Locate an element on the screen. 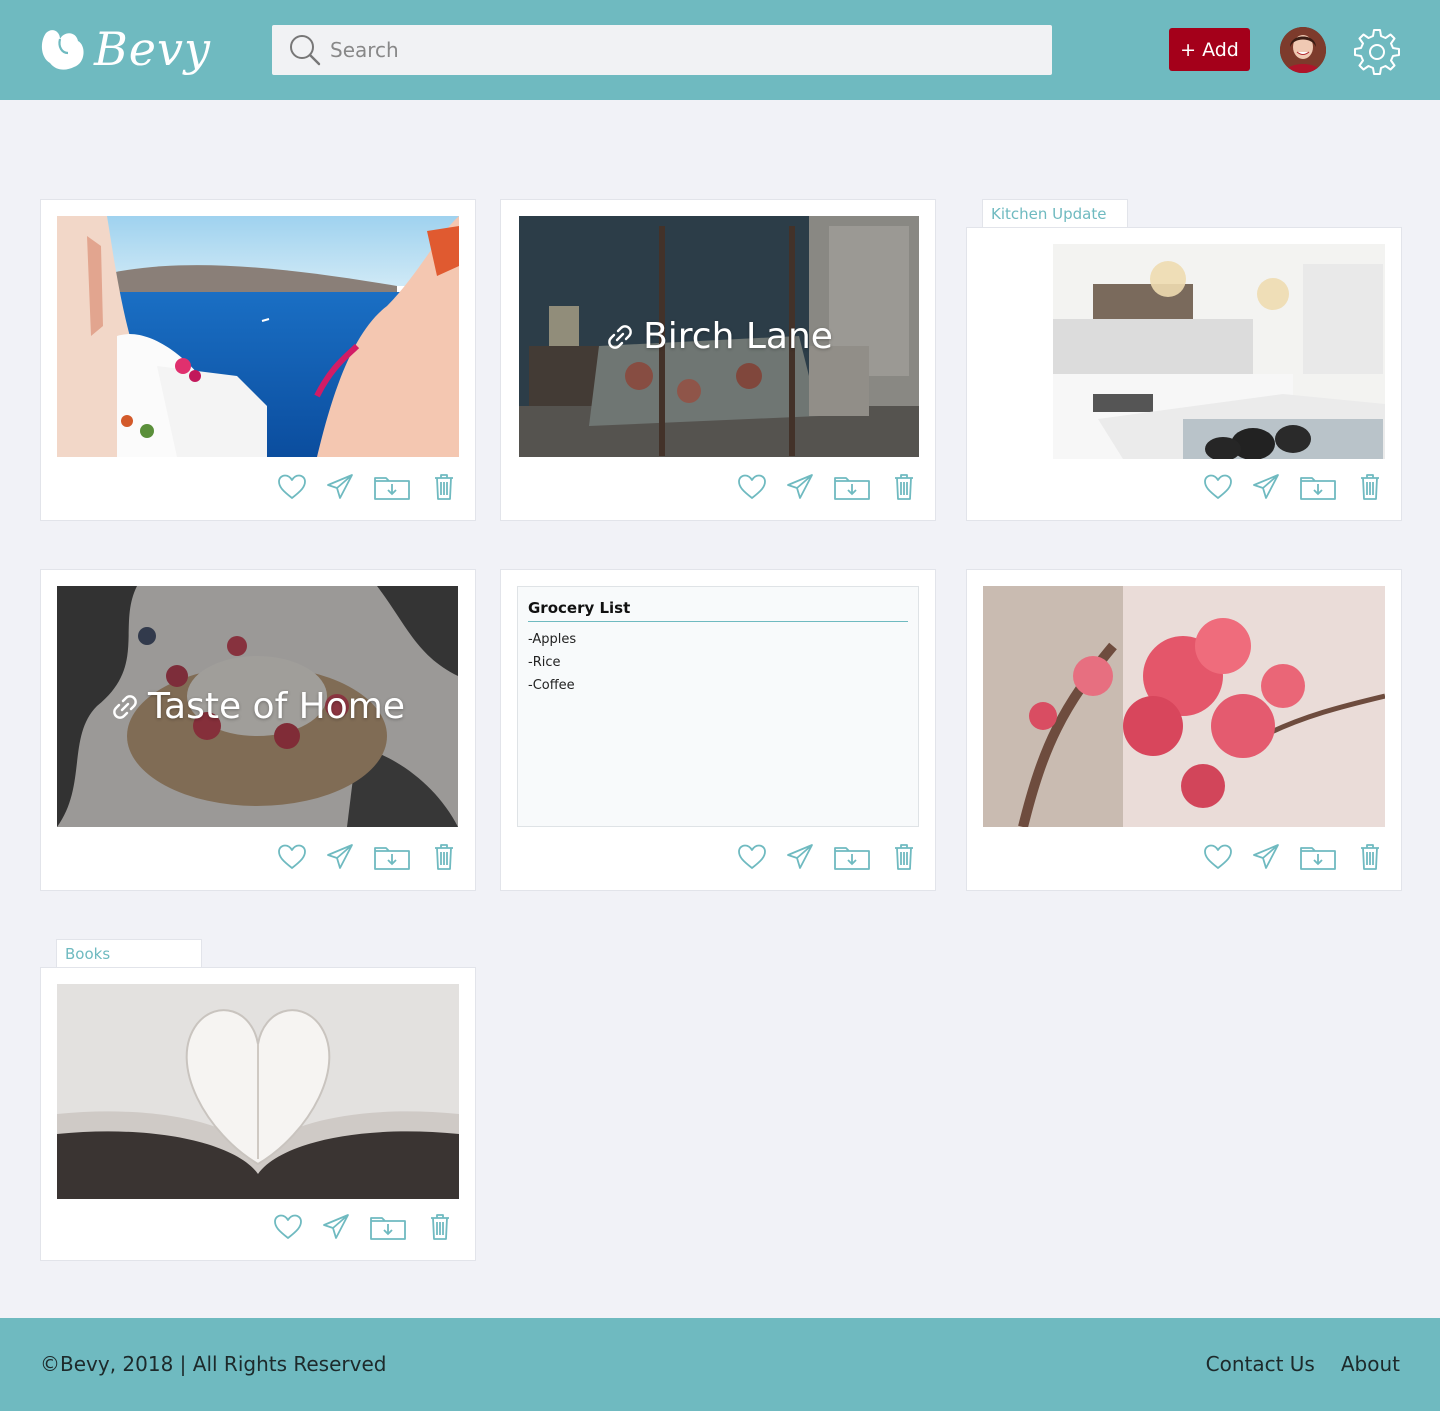 The width and height of the screenshot is (1440, 1411). search-icon is located at coordinates (305, 50).